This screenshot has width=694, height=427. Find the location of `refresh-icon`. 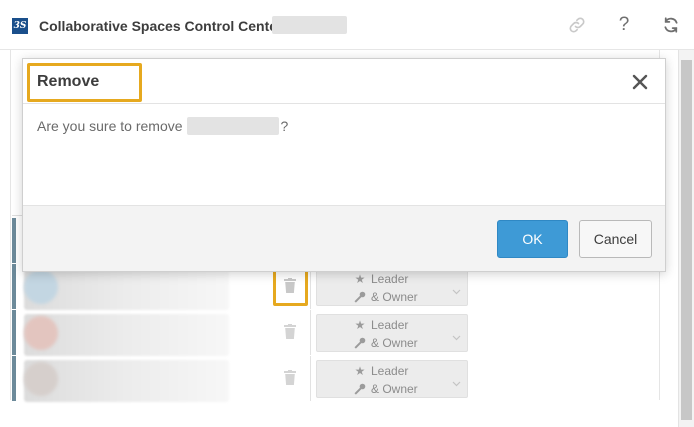

refresh-icon is located at coordinates (671, 25).